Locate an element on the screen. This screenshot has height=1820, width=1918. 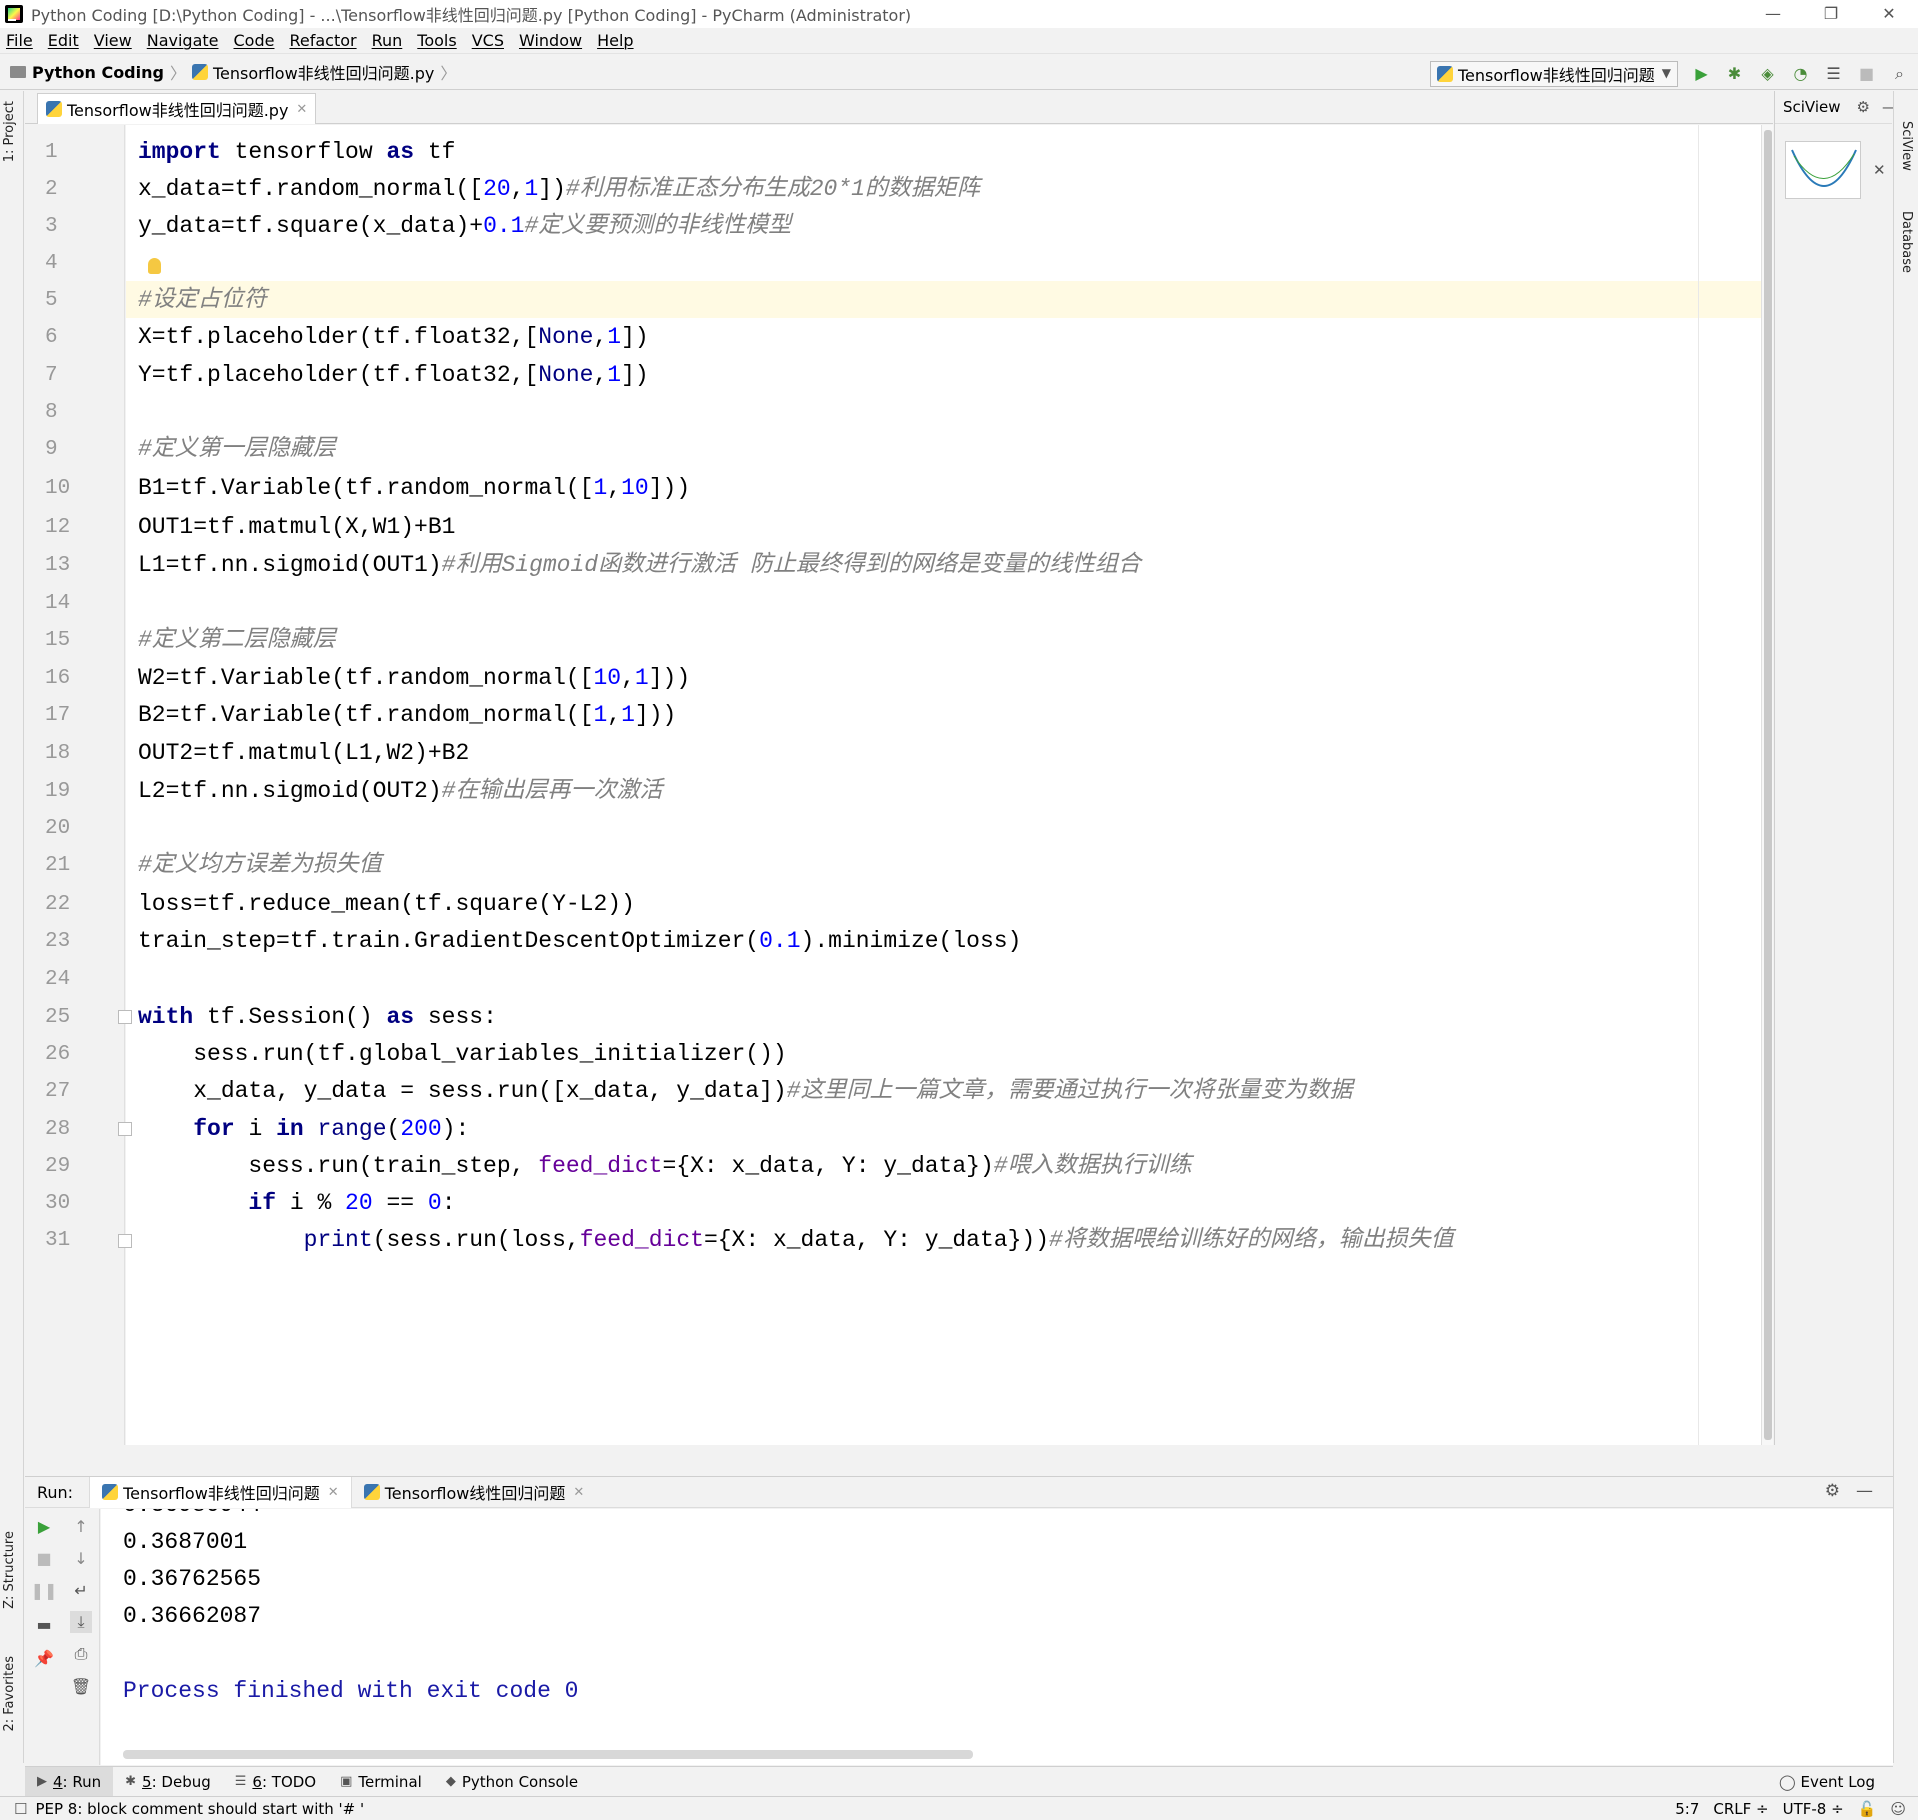
python-file-icon is located at coordinates (1445, 74).